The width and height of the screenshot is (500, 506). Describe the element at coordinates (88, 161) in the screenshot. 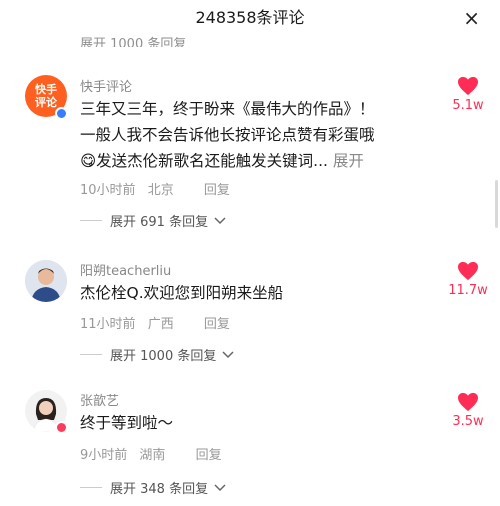

I see `smirk-emoji-icon: 😋` at that location.